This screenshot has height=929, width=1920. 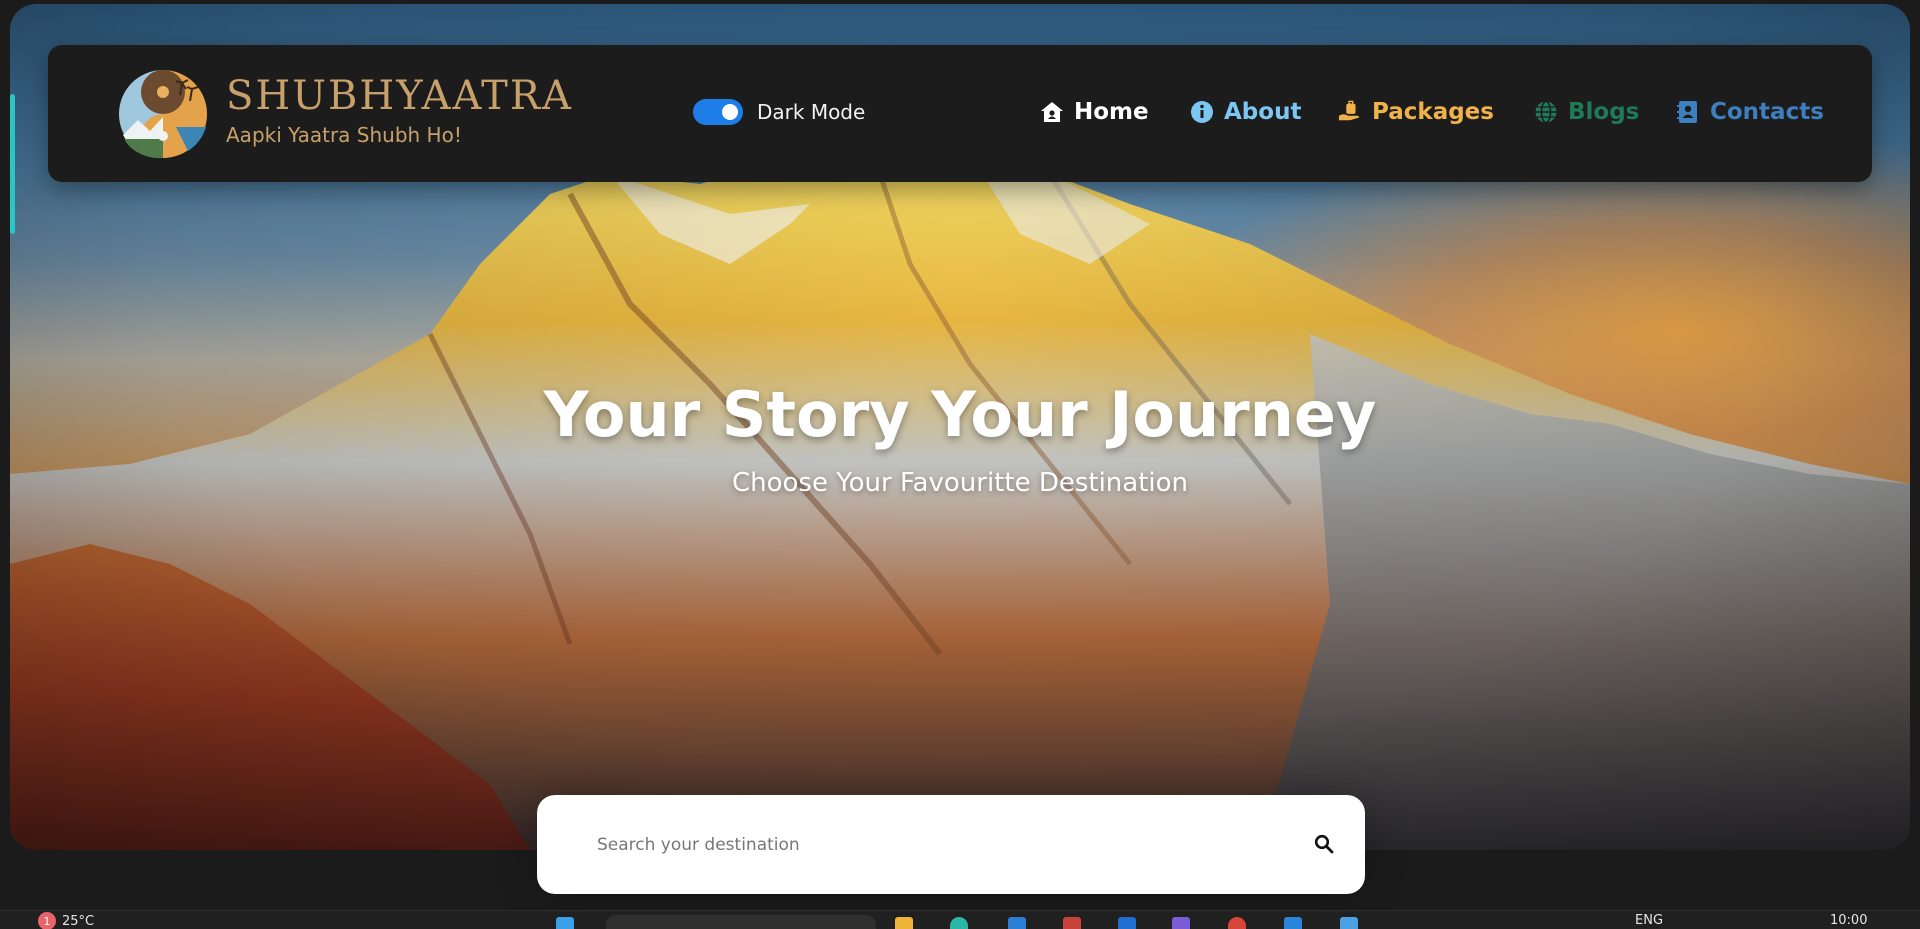 What do you see at coordinates (1017, 923) in the screenshot?
I see `store-icon` at bounding box center [1017, 923].